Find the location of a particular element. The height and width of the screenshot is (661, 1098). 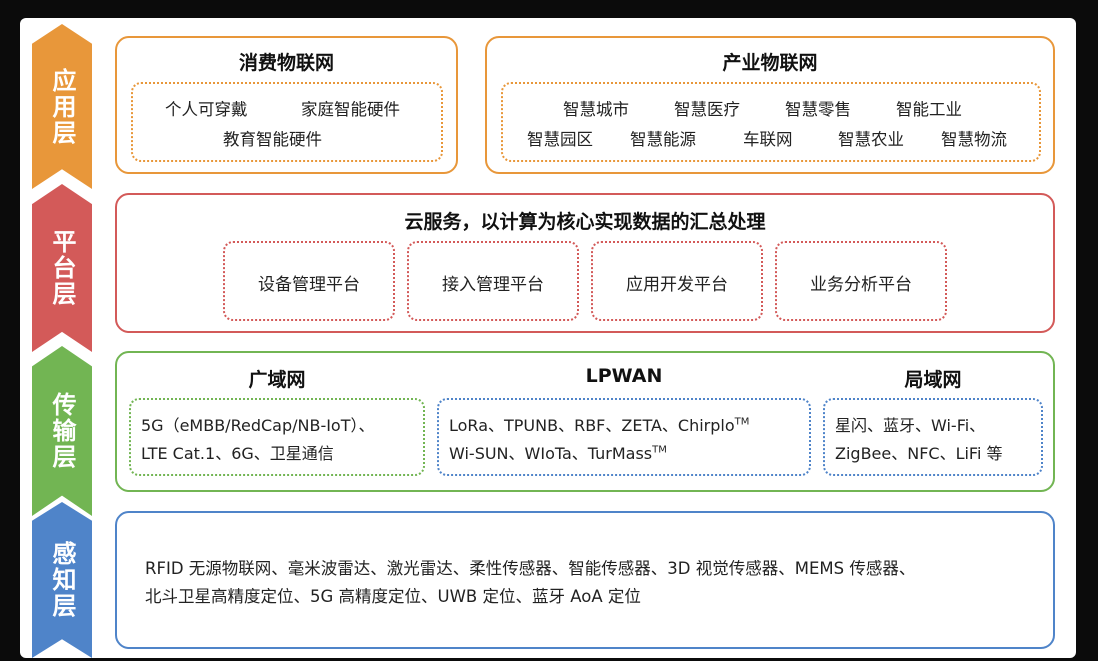

platform-item-box: 接入管理平台 is located at coordinates (493, 281).